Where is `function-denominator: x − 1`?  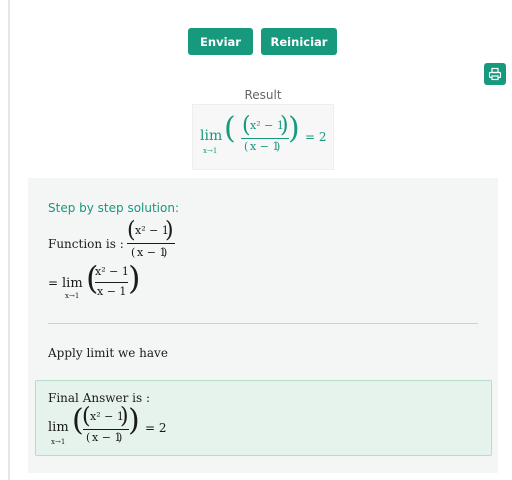
function-denominator: x − 1 is located at coordinates (152, 252).